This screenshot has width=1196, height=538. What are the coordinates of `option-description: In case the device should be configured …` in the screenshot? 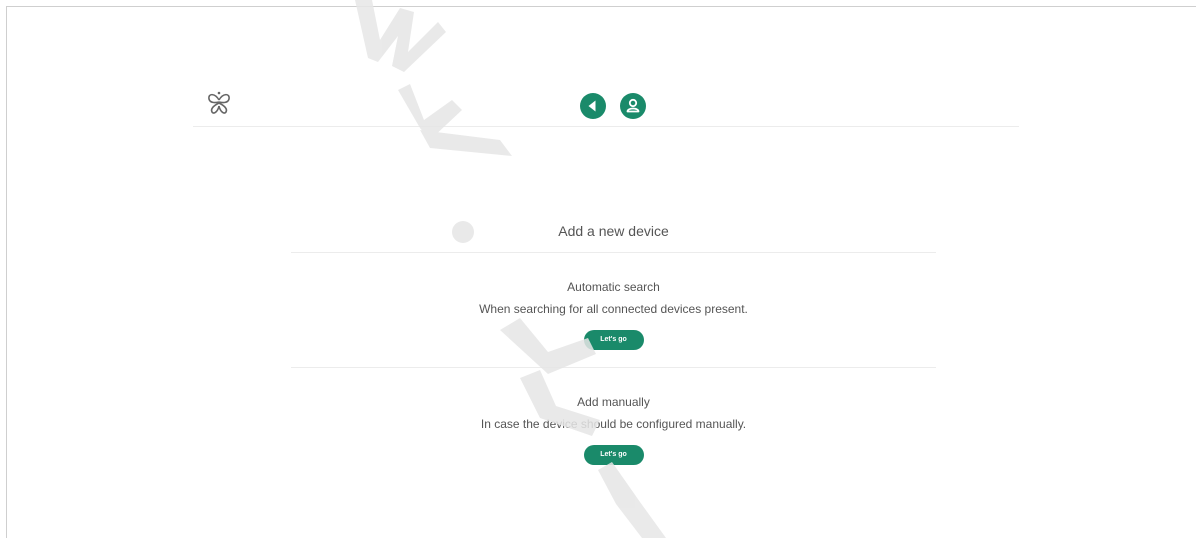 It's located at (613, 424).